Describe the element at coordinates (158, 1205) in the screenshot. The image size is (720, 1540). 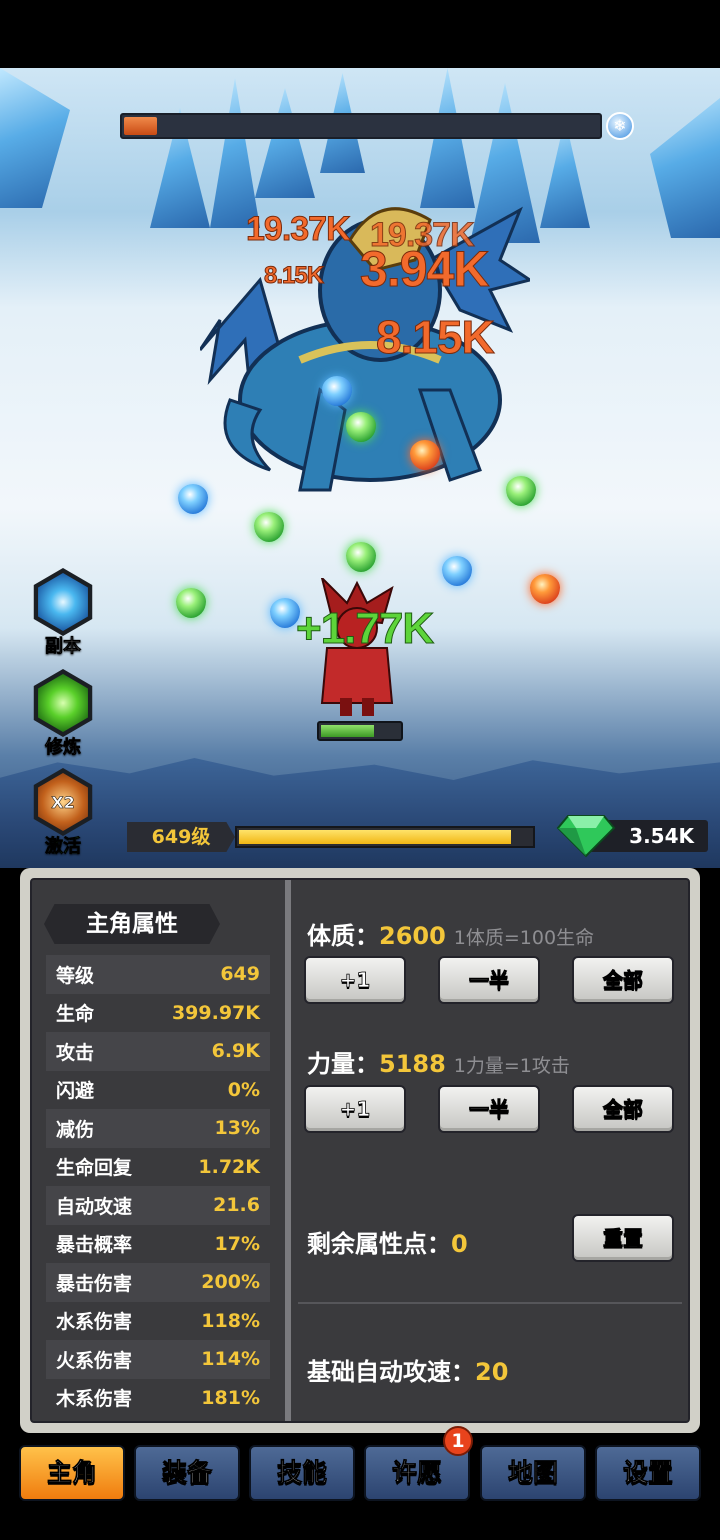
I see `stat-row: 自动攻速 21.6` at that location.